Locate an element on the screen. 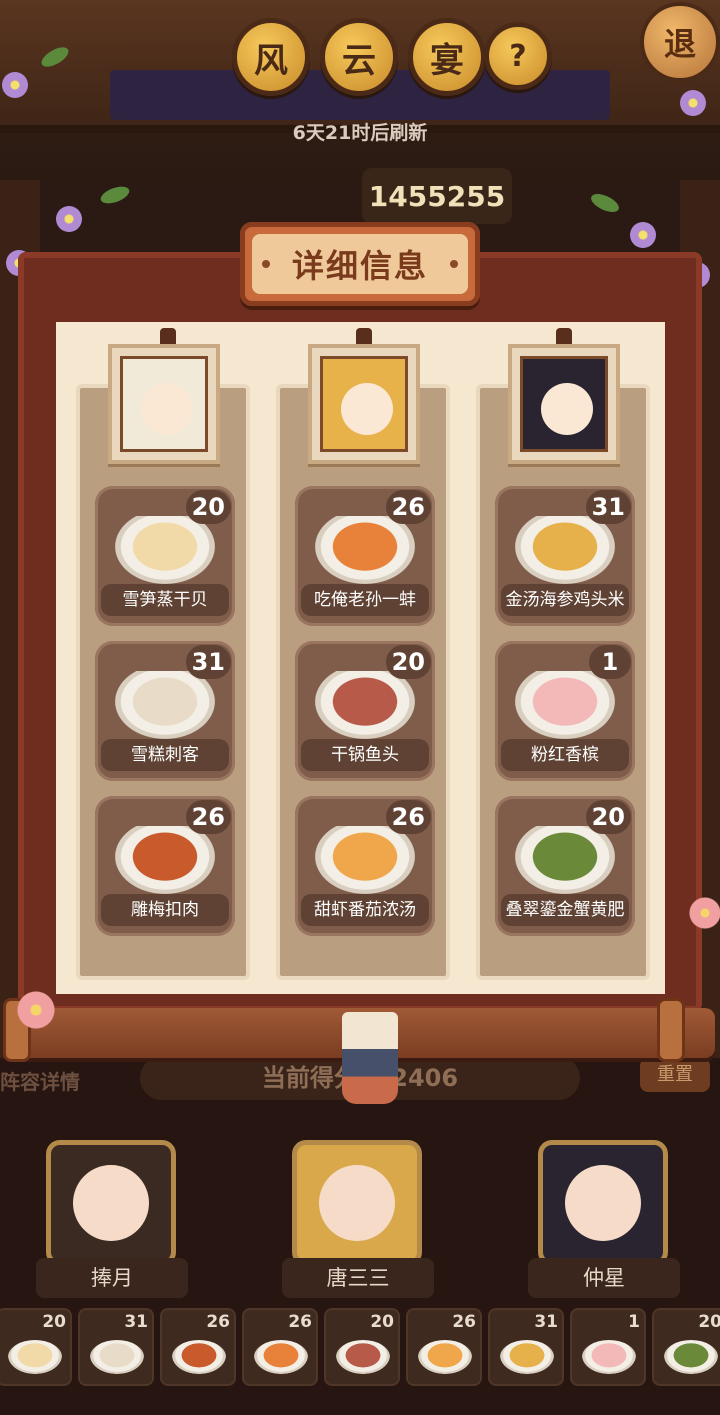  dish-name: 甜虾番茄浓汤 is located at coordinates (365, 910).